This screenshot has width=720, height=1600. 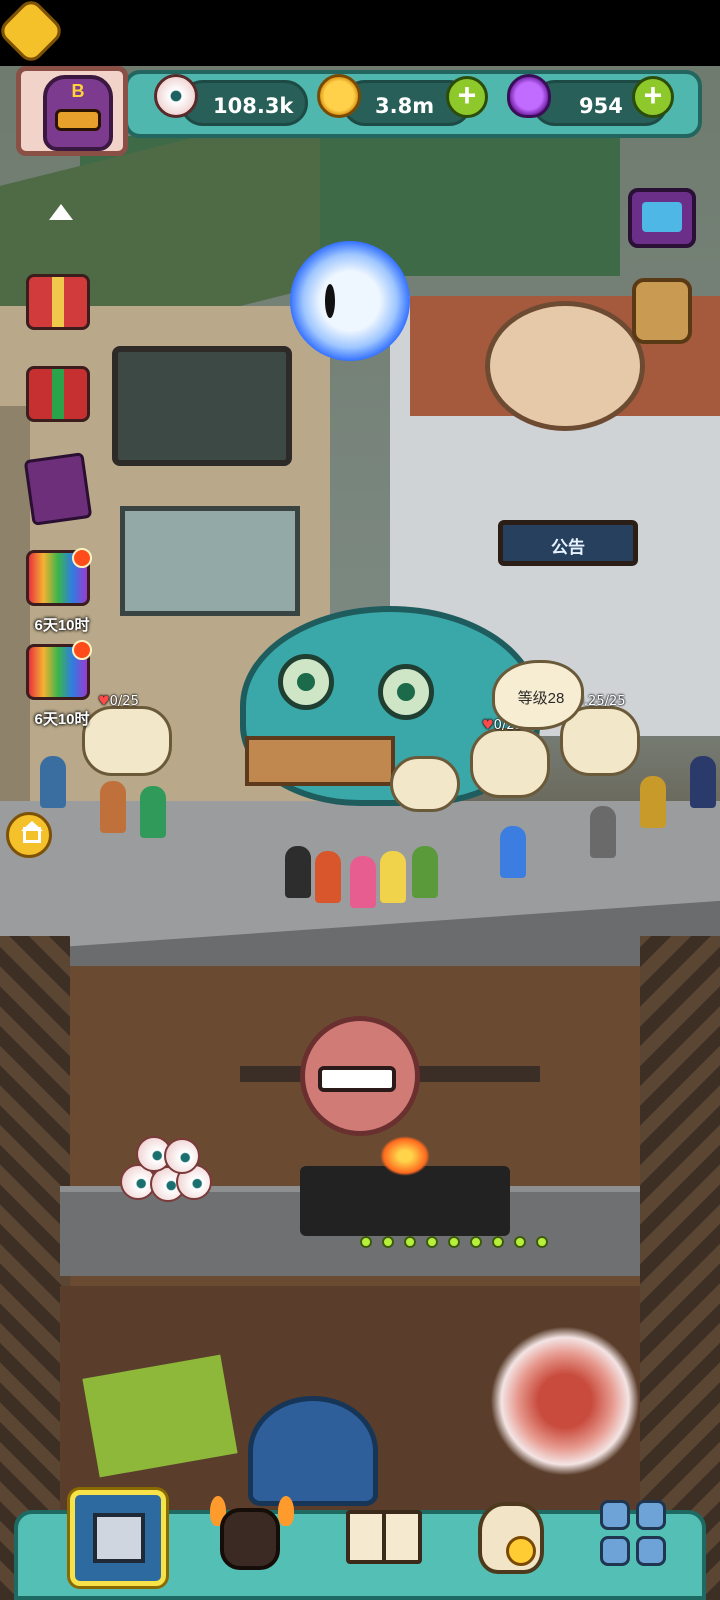 I want to click on eyeball-count: 108.3k, so click(x=253, y=106).